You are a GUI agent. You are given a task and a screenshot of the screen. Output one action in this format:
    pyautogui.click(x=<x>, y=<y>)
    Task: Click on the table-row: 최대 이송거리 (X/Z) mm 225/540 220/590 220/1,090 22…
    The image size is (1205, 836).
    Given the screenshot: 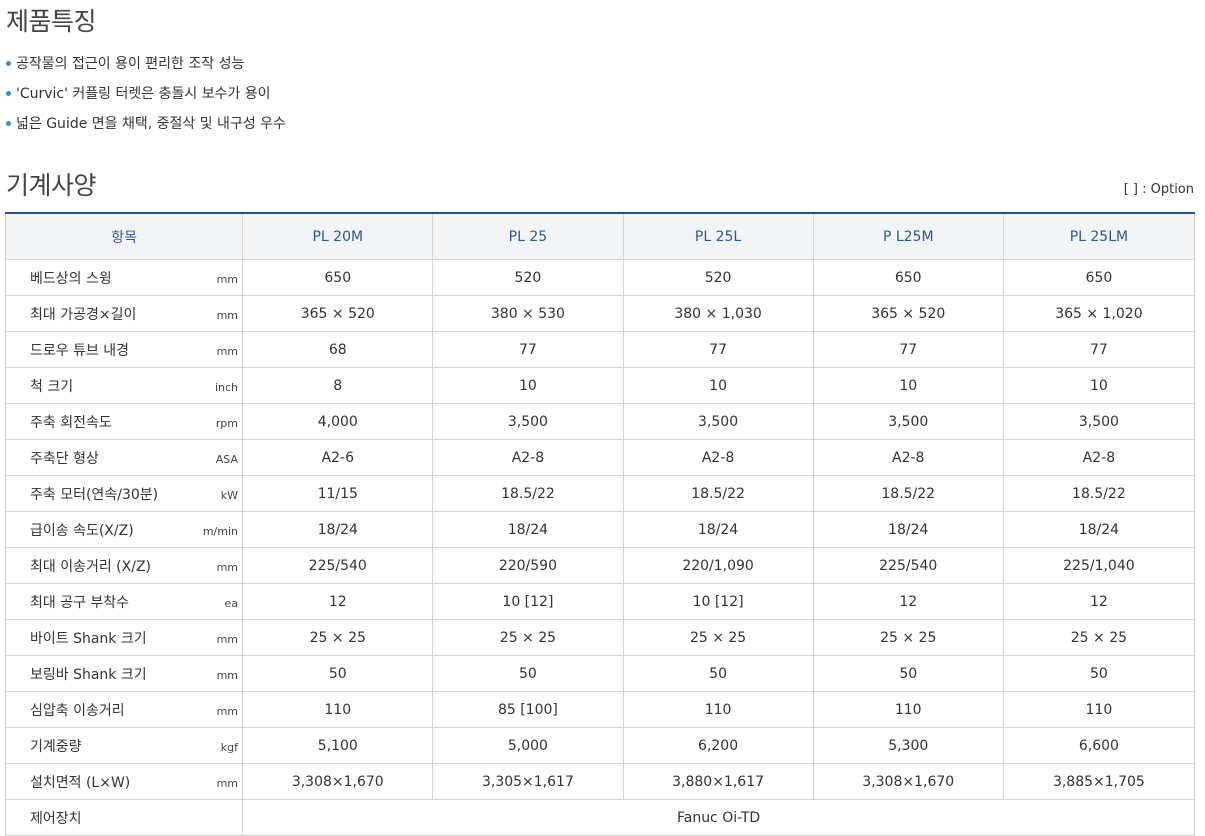 What is the action you would take?
    pyautogui.click(x=600, y=565)
    